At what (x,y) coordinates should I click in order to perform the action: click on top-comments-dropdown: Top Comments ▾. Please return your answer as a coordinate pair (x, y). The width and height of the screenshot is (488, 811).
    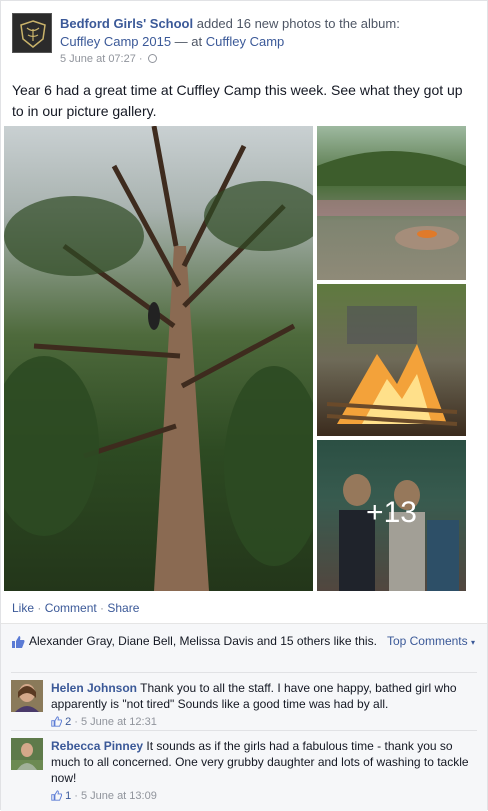
    Looking at the image, I should click on (431, 641).